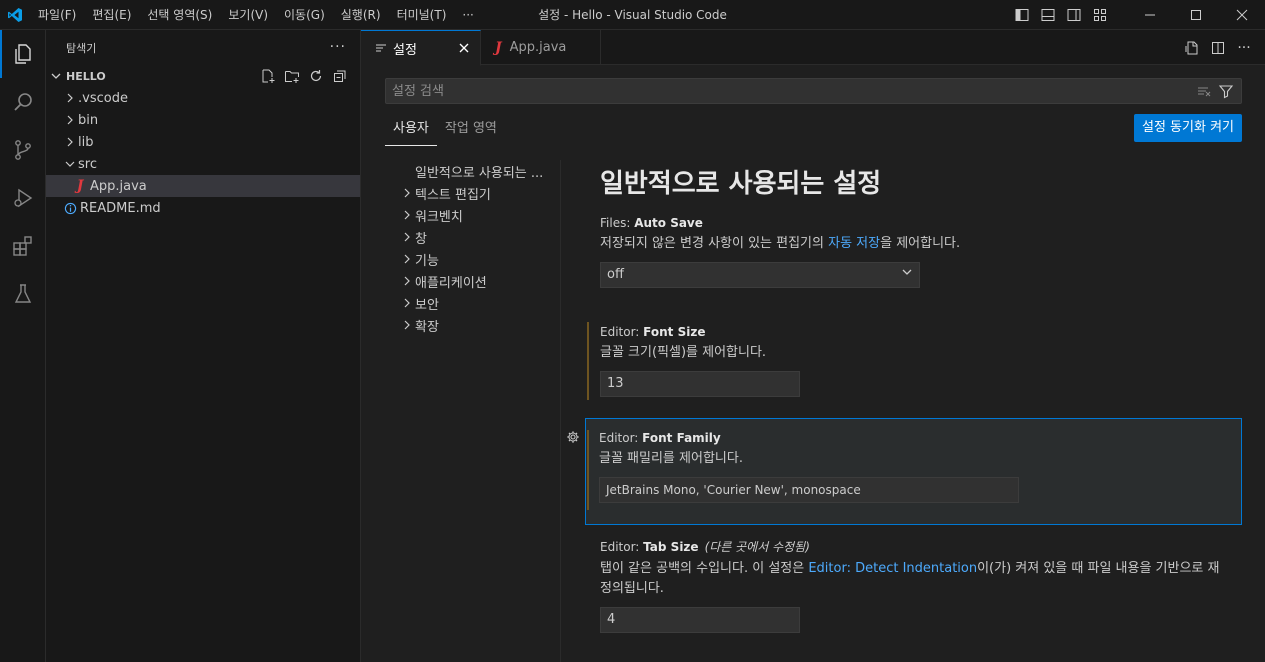 Image resolution: width=1265 pixels, height=662 pixels. I want to click on toggle-primary-sidebar-icon, so click(1022, 15).